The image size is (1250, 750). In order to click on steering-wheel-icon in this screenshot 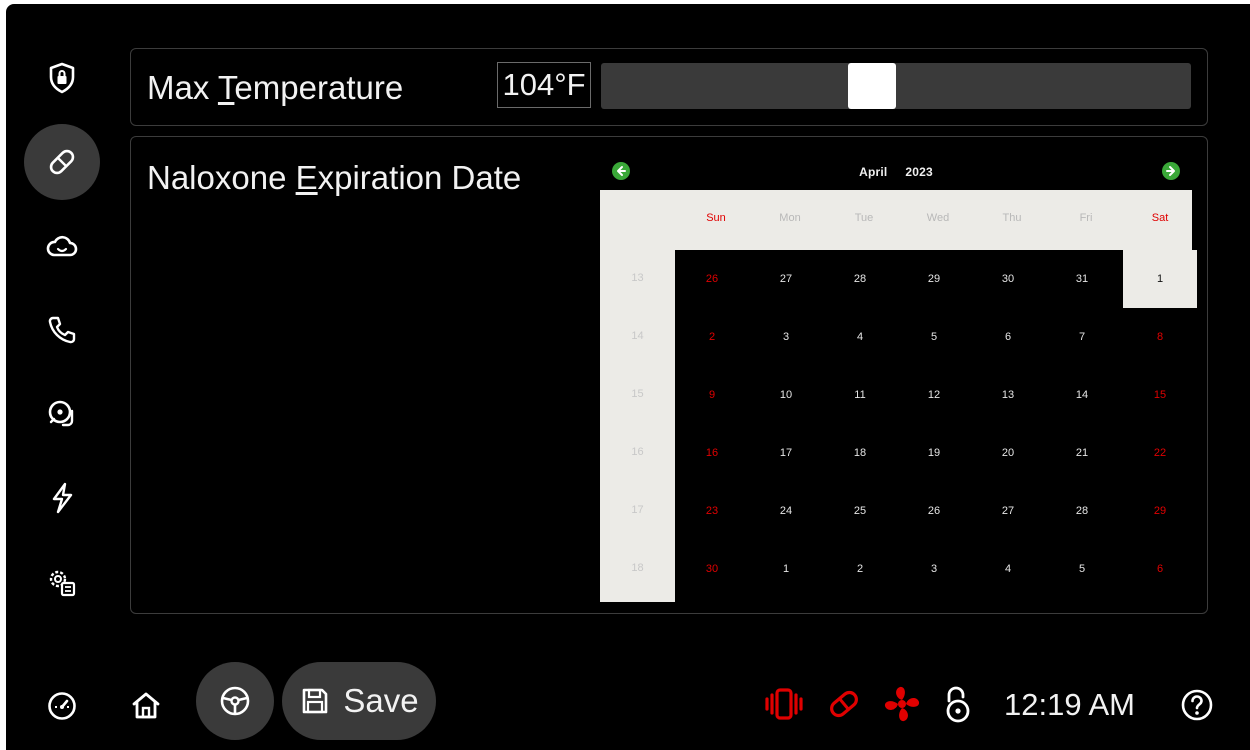, I will do `click(235, 701)`.